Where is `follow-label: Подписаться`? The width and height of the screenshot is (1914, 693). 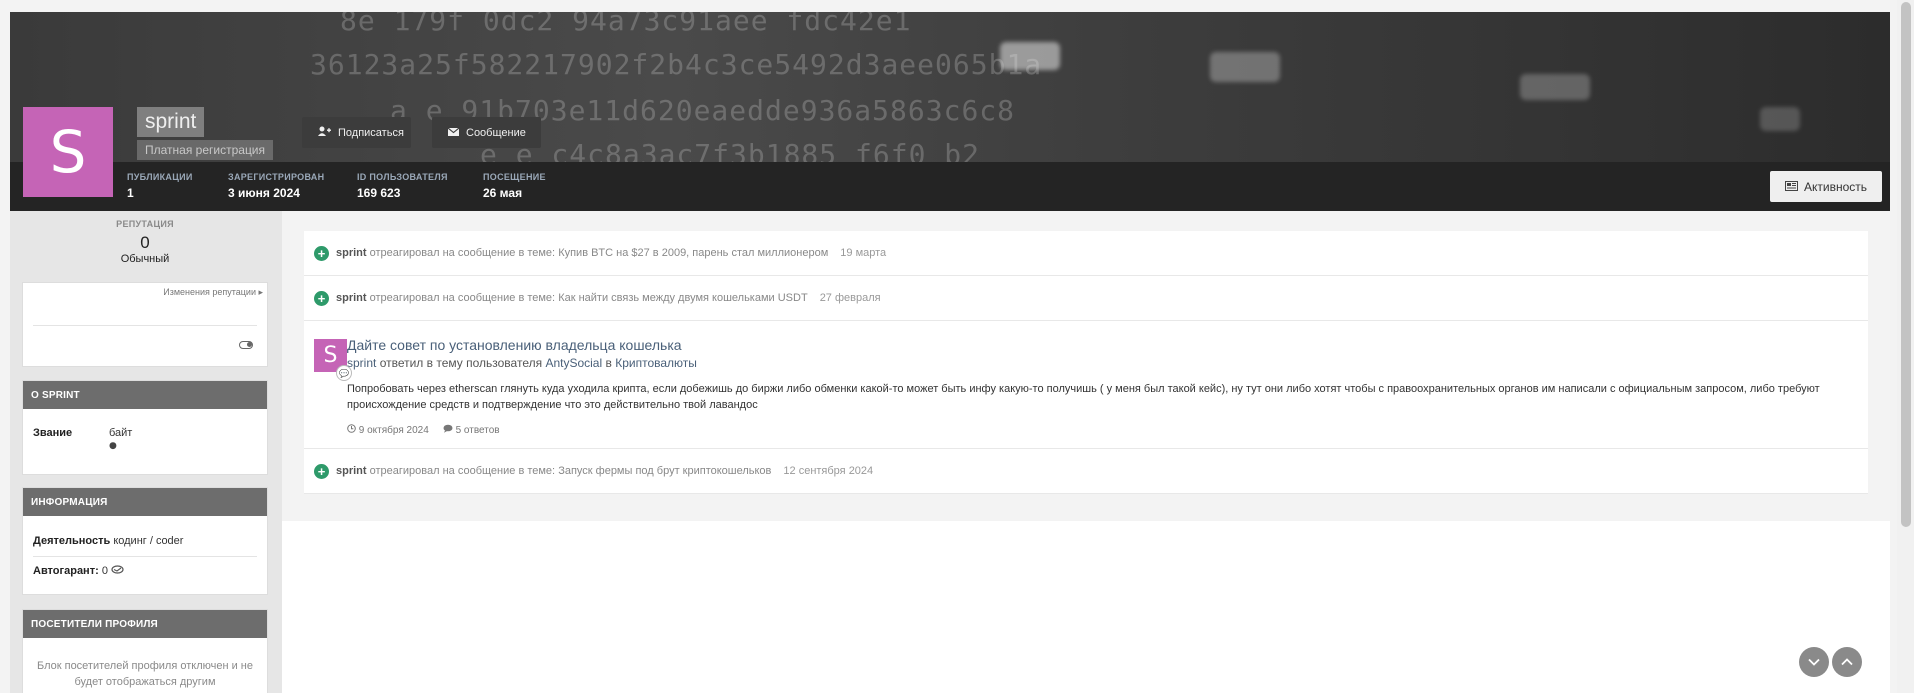
follow-label: Подписаться is located at coordinates (371, 132).